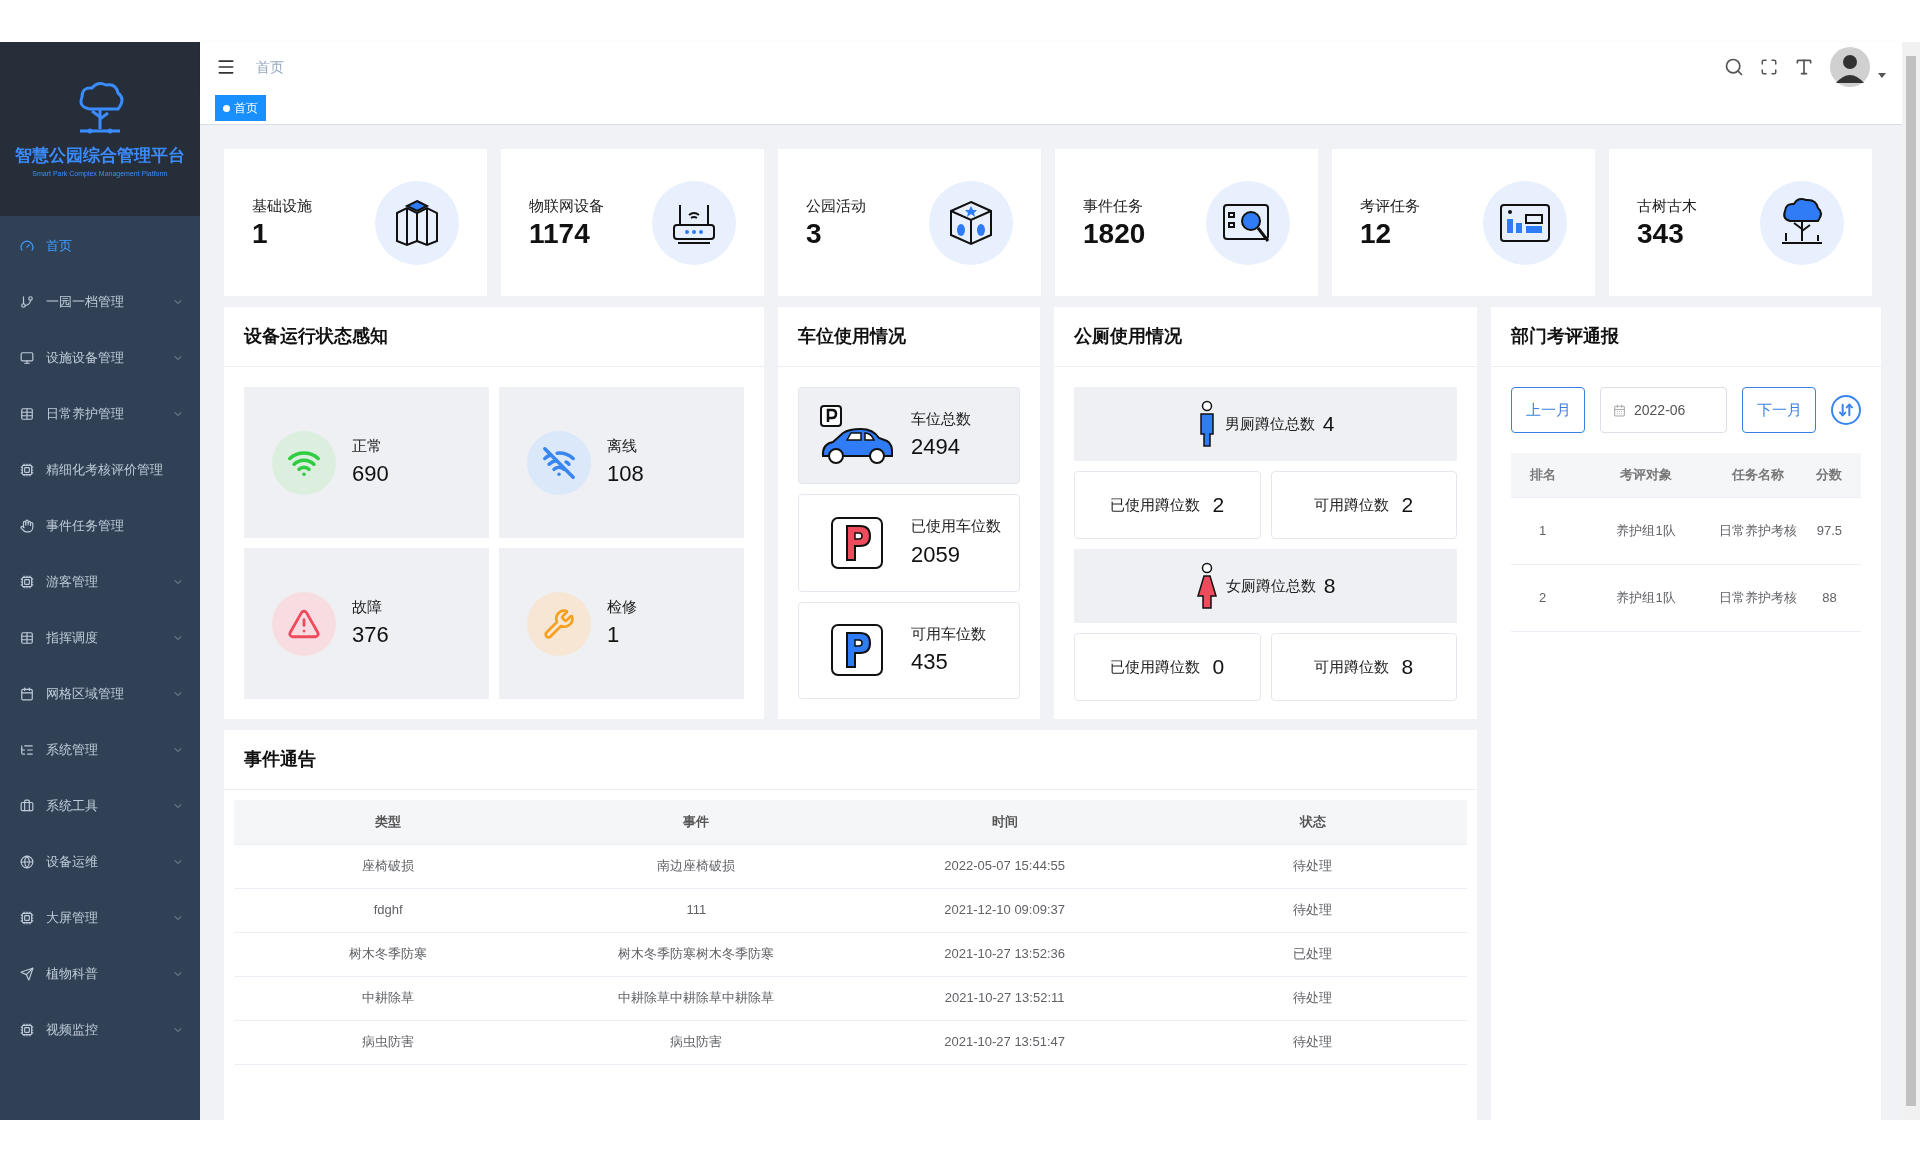 The height and width of the screenshot is (1163, 1920). What do you see at coordinates (852, 336) in the screenshot?
I see `panel-title: 车位使用情况` at bounding box center [852, 336].